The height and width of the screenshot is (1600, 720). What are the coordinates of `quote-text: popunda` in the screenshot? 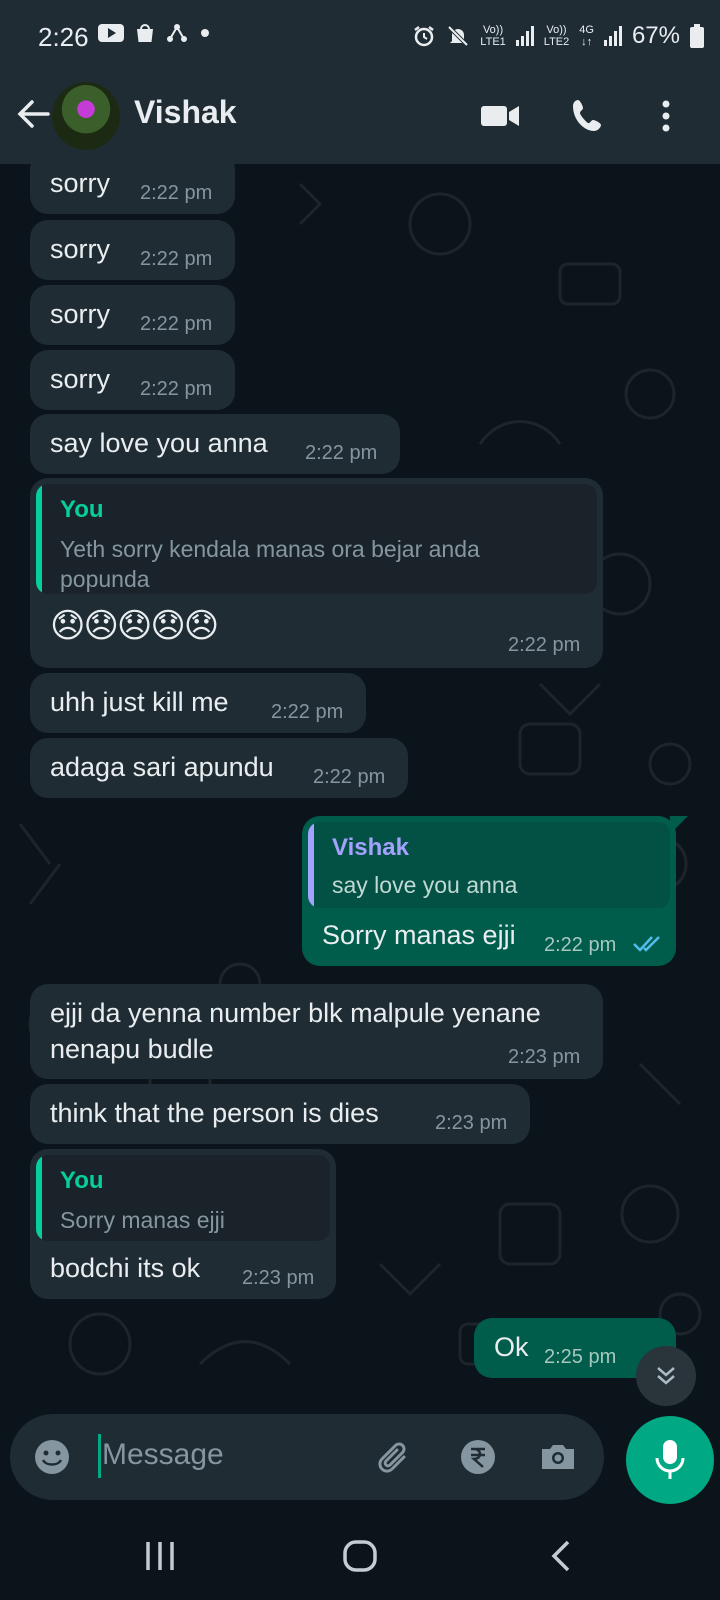 It's located at (105, 579).